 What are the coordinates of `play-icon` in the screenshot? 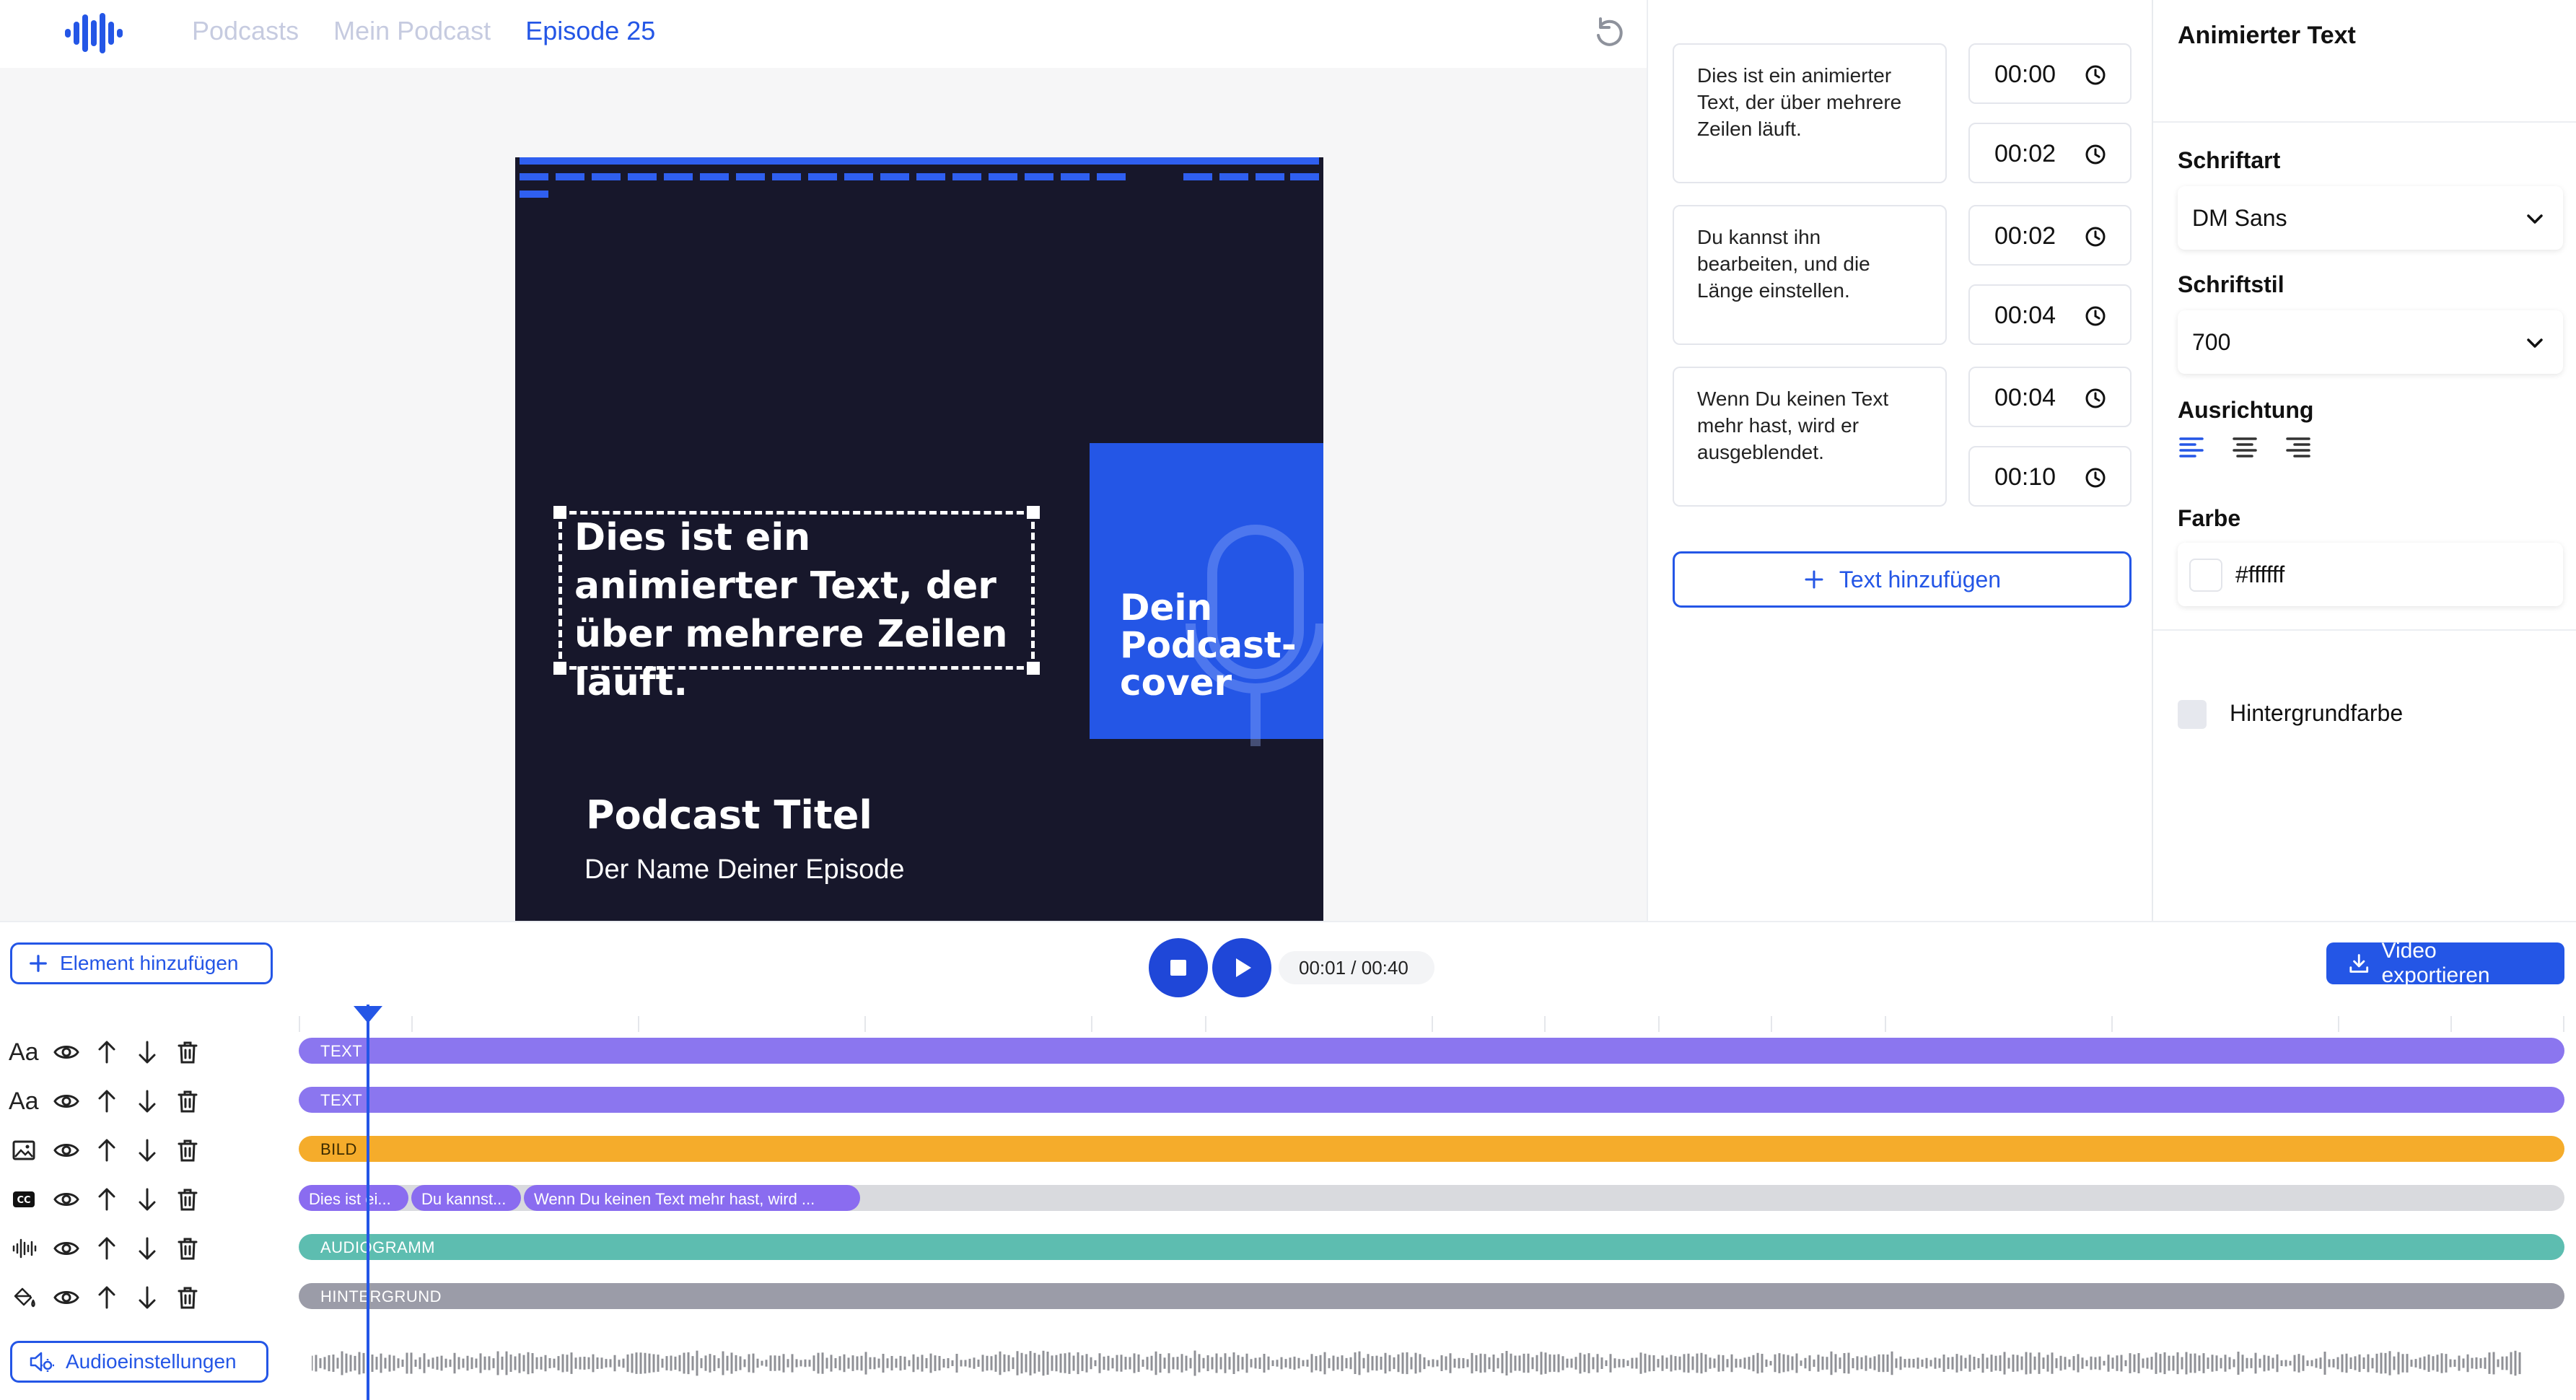 It's located at (1243, 967).